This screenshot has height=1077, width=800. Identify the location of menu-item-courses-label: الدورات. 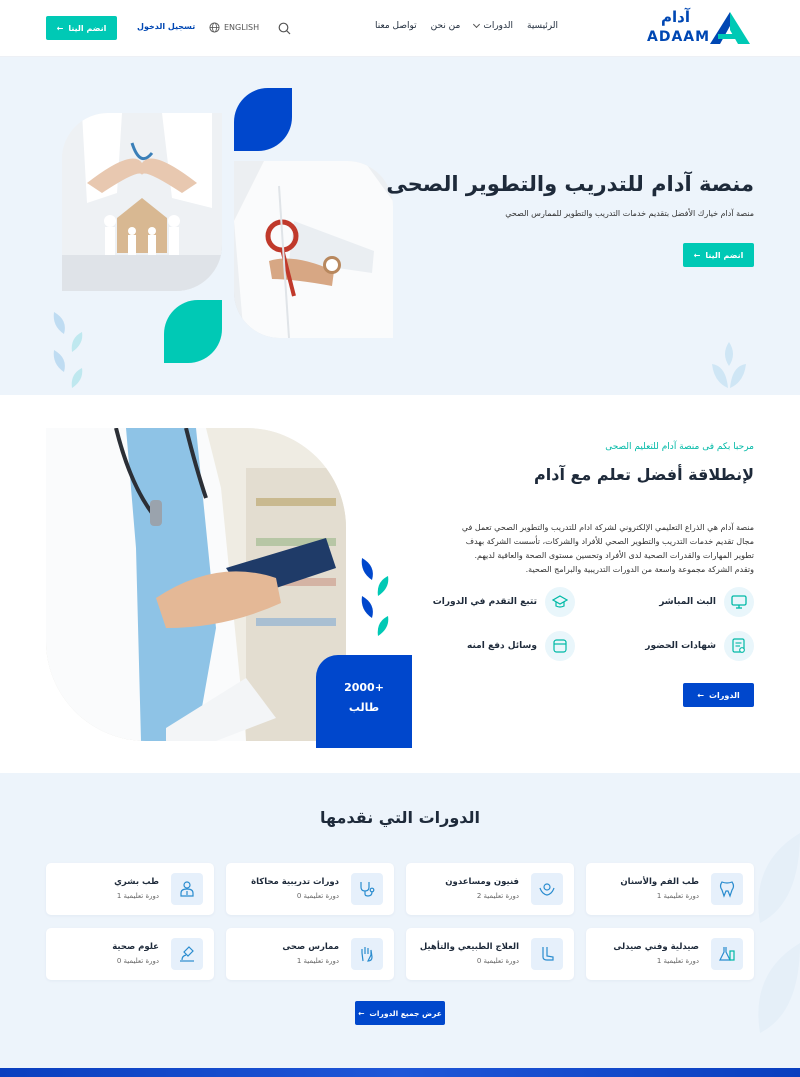
(498, 26).